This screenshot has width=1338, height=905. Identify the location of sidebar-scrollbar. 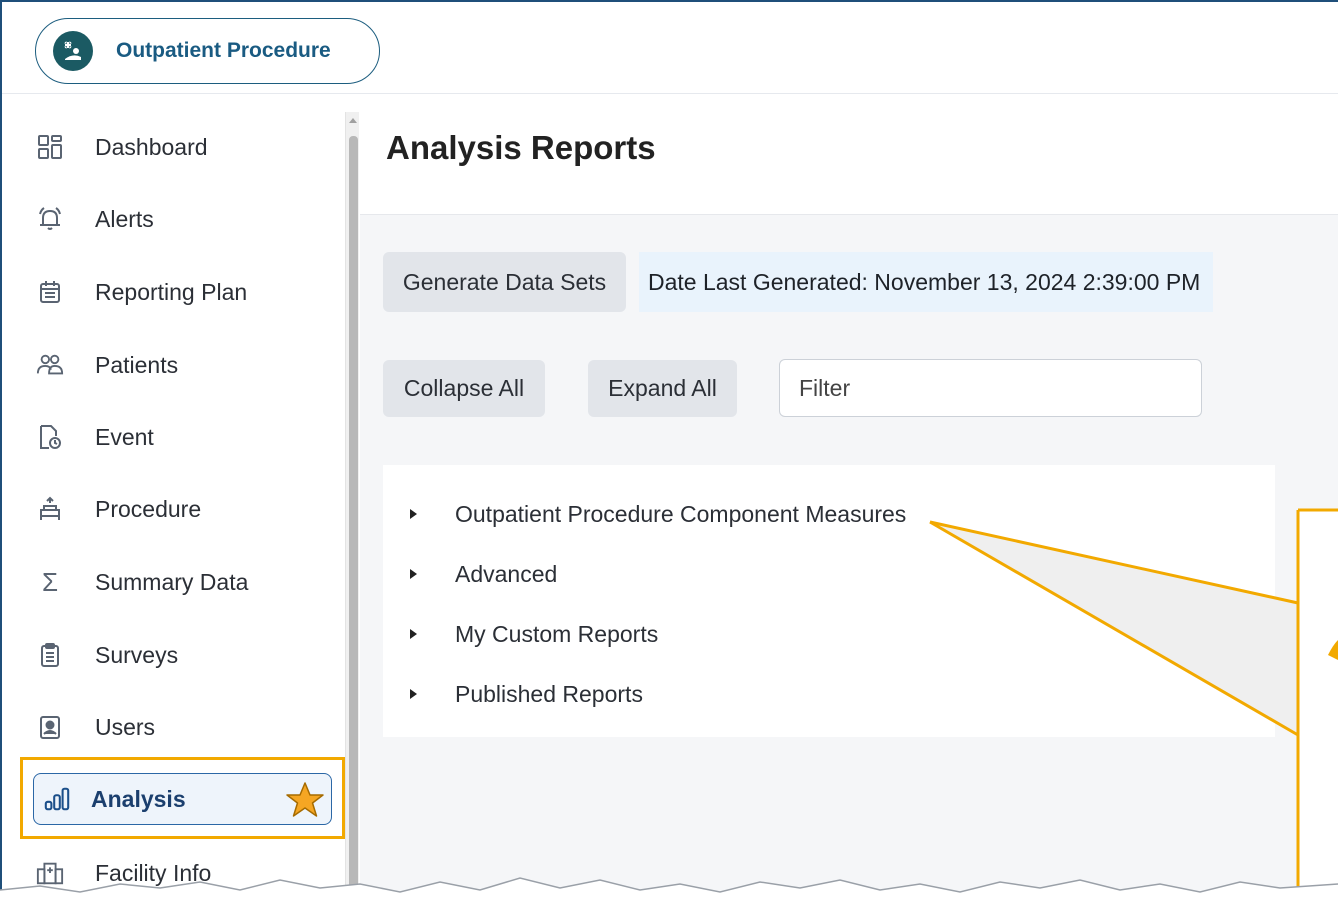
(352, 508).